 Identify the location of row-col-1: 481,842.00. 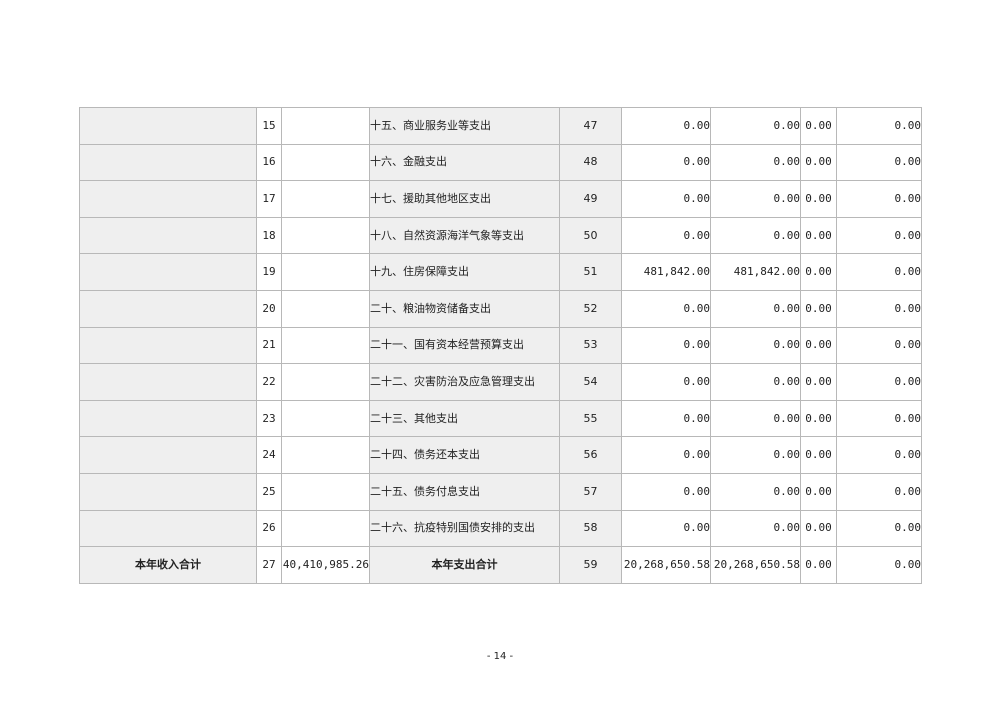
(666, 272).